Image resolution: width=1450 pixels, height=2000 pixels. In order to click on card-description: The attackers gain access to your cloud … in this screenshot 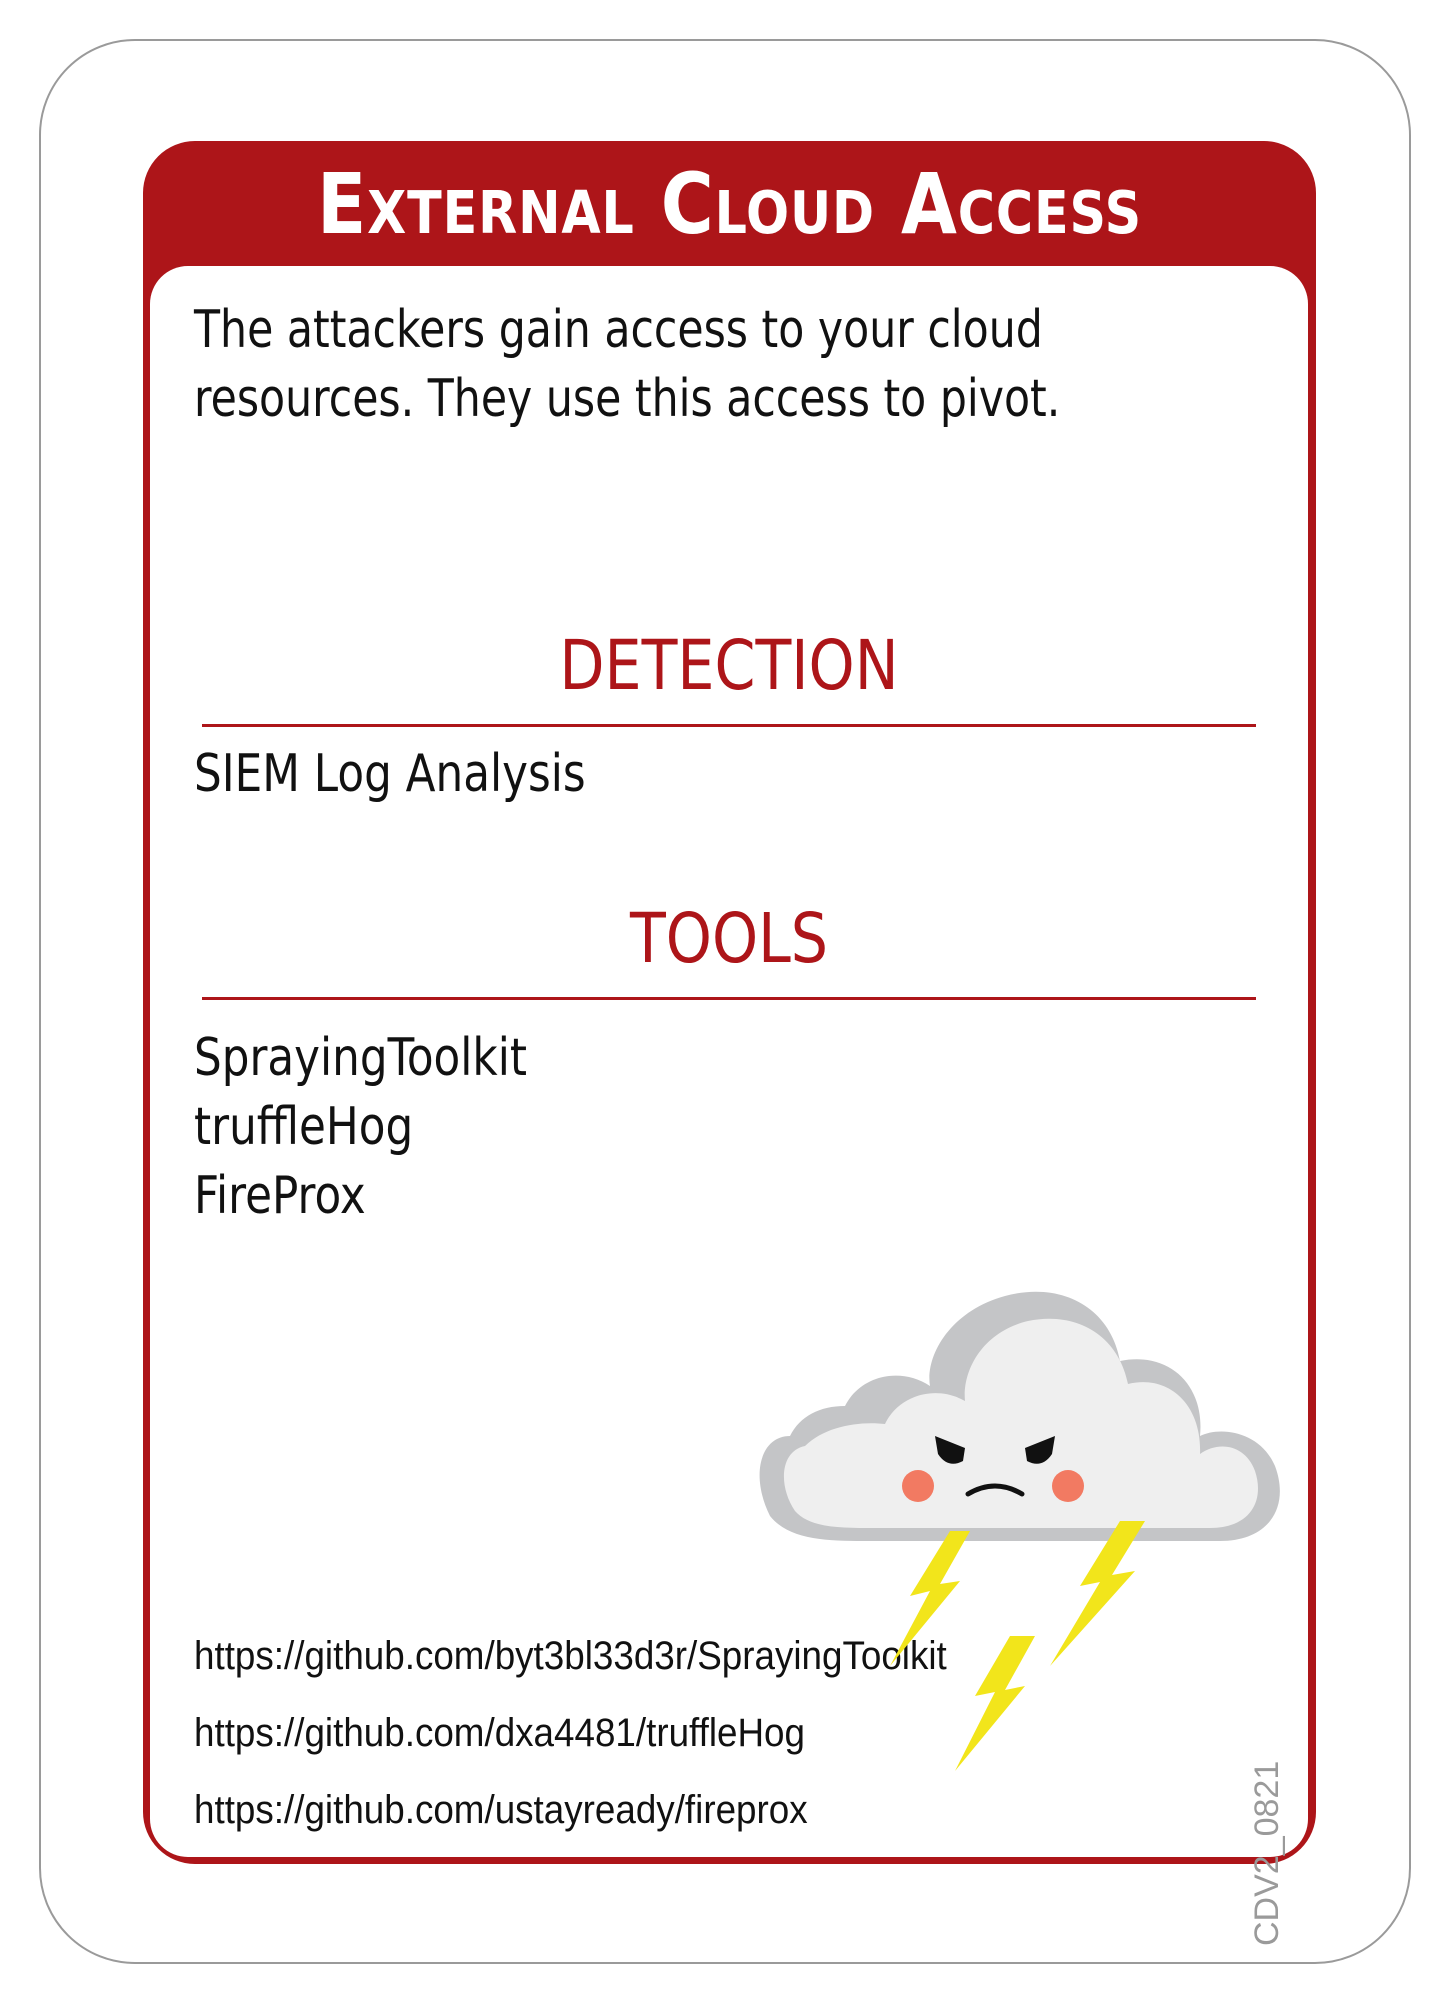, I will do `click(627, 365)`.